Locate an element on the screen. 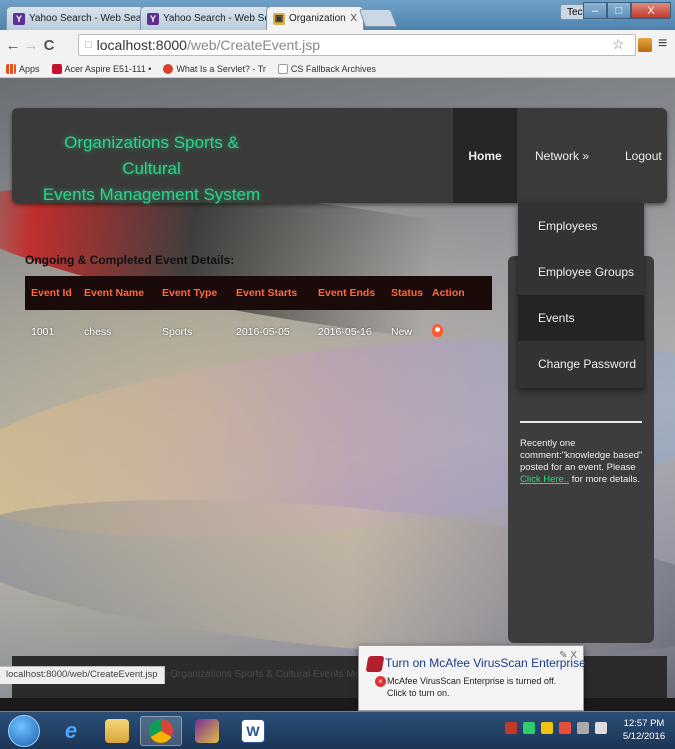 The image size is (675, 749). folder-icon is located at coordinates (117, 731).